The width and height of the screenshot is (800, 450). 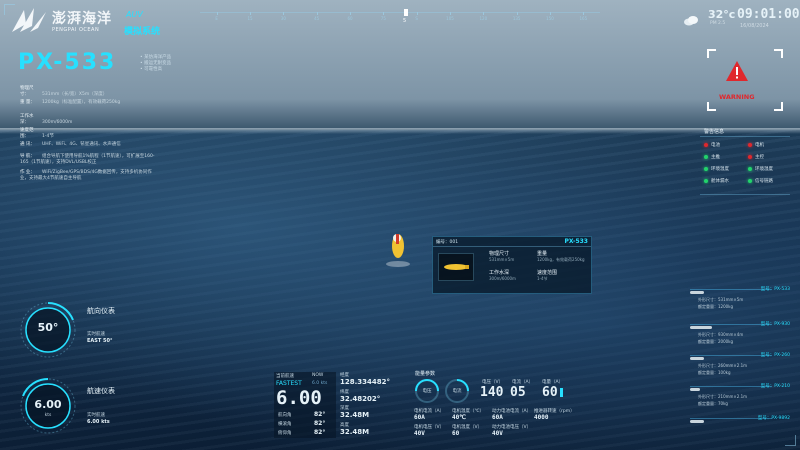 What do you see at coordinates (27, 119) in the screenshot?
I see `spec-key: 工作水深：` at bounding box center [27, 119].